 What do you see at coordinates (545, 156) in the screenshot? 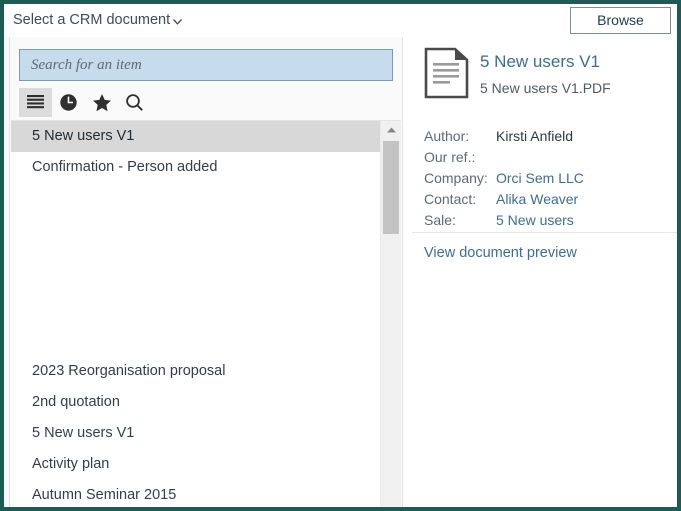
I see `metadata-row-our-ref: Our ref.:` at bounding box center [545, 156].